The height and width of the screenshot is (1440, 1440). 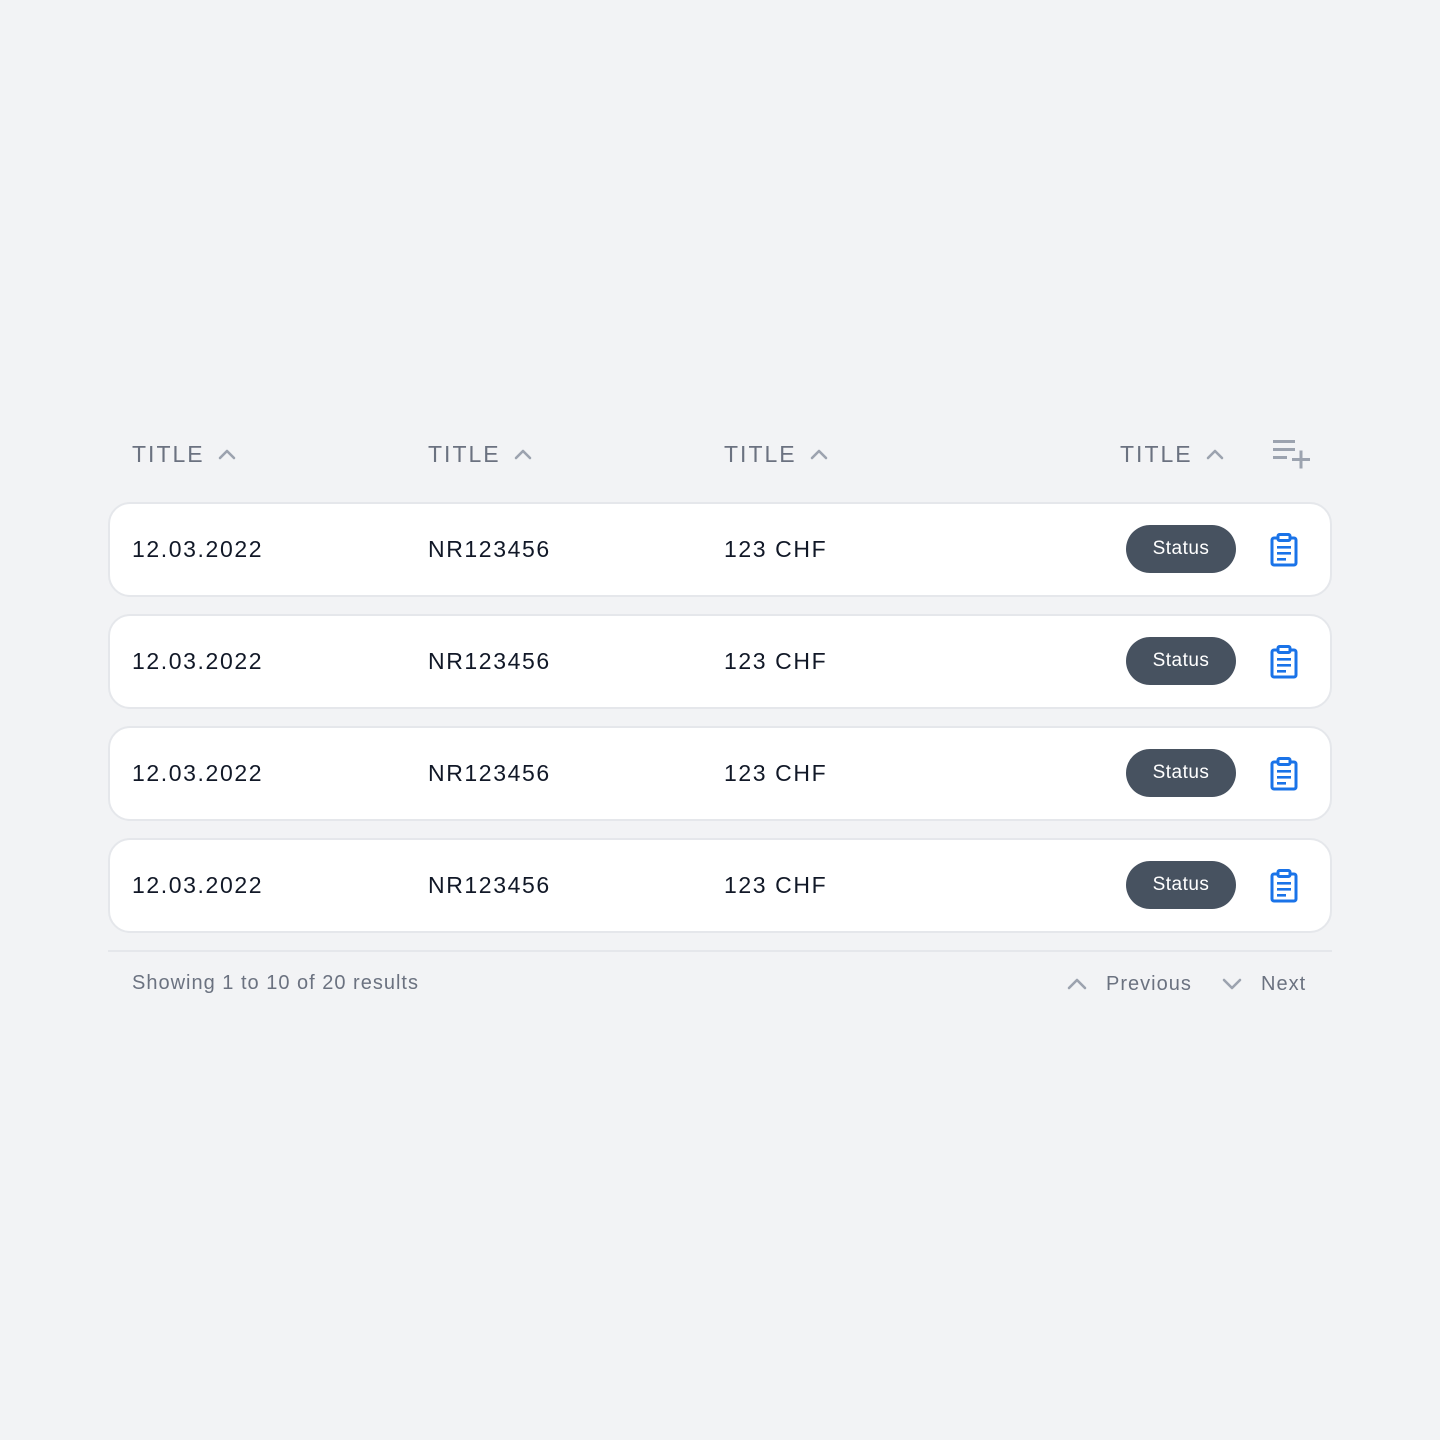 I want to click on playlist-add-icon, so click(x=1291, y=454).